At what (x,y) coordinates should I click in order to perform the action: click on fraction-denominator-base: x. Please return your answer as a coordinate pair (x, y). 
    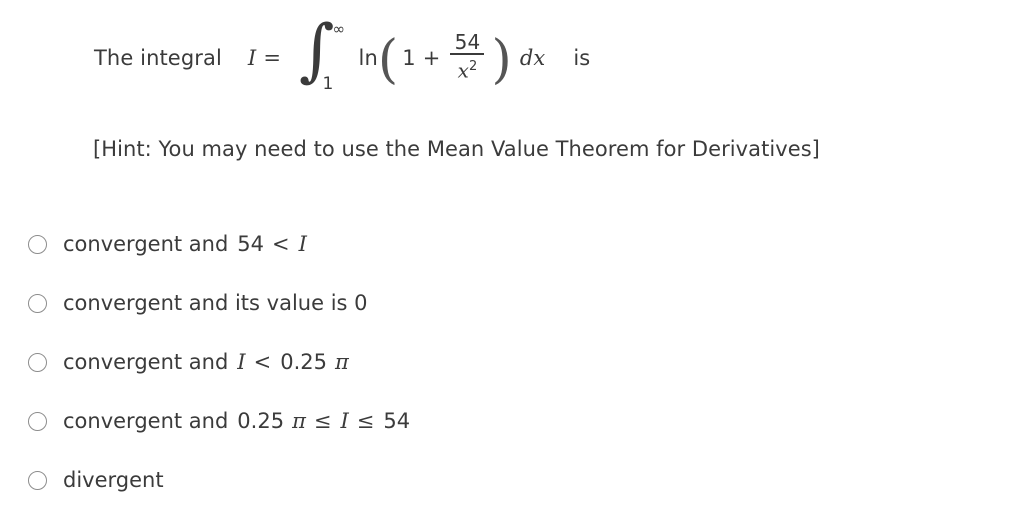
    Looking at the image, I should click on (463, 70).